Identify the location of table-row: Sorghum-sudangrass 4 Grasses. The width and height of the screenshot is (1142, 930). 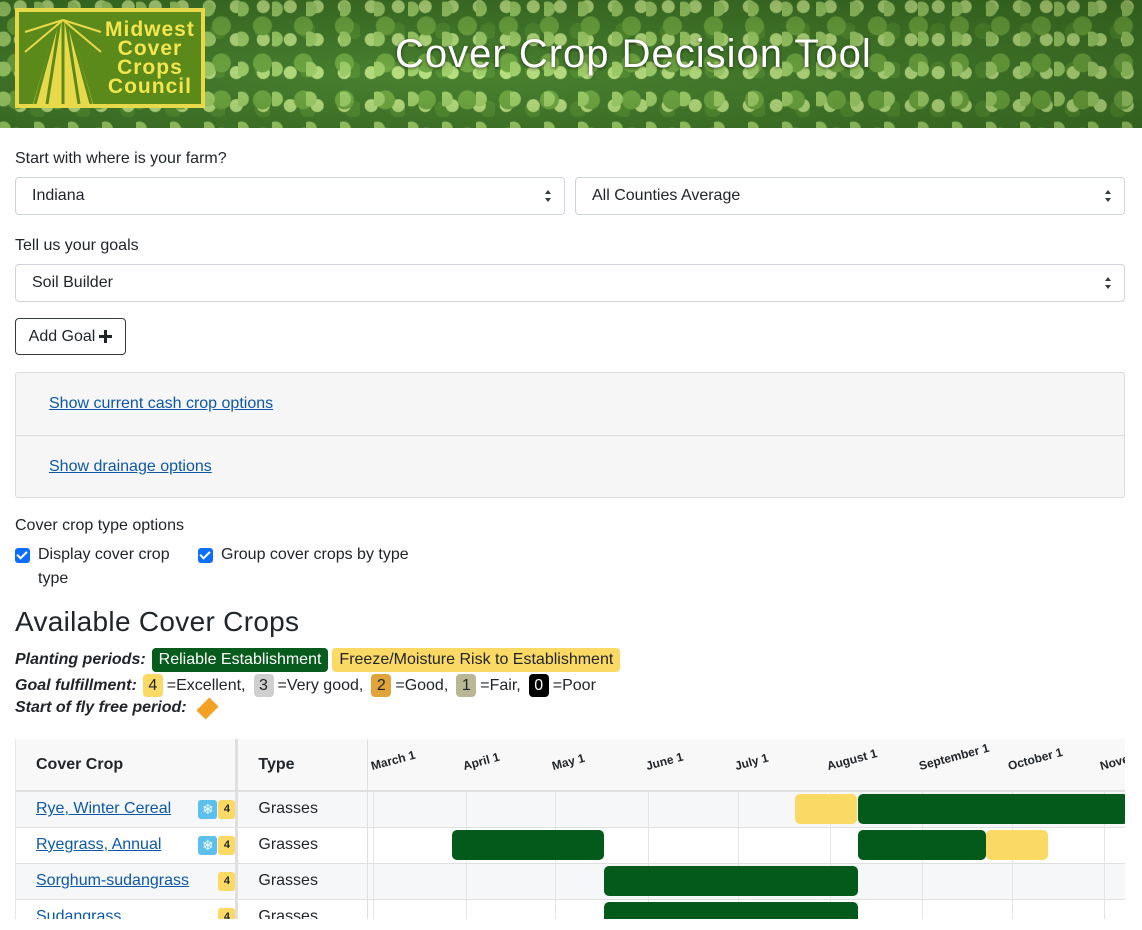
(570, 881).